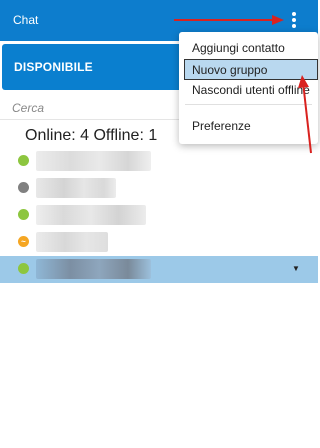  I want to click on vertical-ellipsis-icon, so click(294, 20).